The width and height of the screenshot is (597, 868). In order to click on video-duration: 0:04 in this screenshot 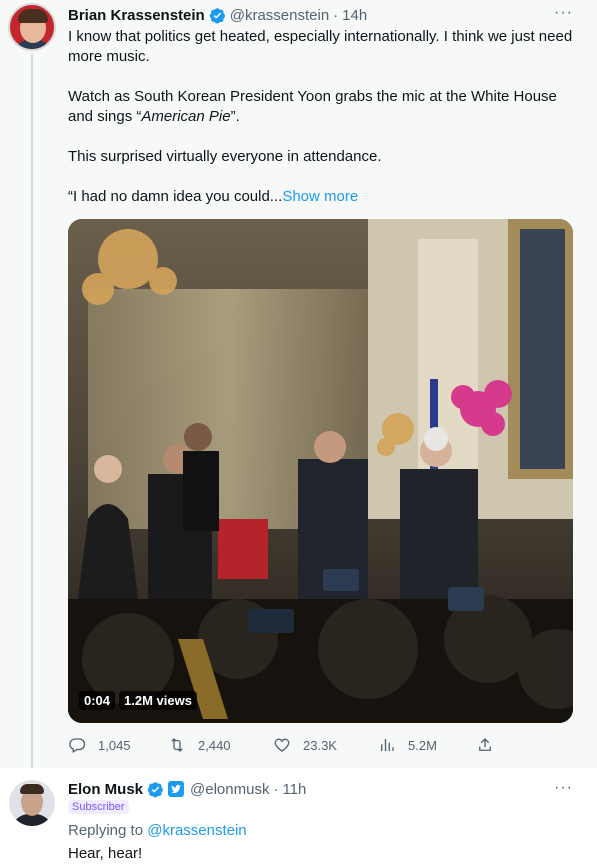, I will do `click(97, 700)`.